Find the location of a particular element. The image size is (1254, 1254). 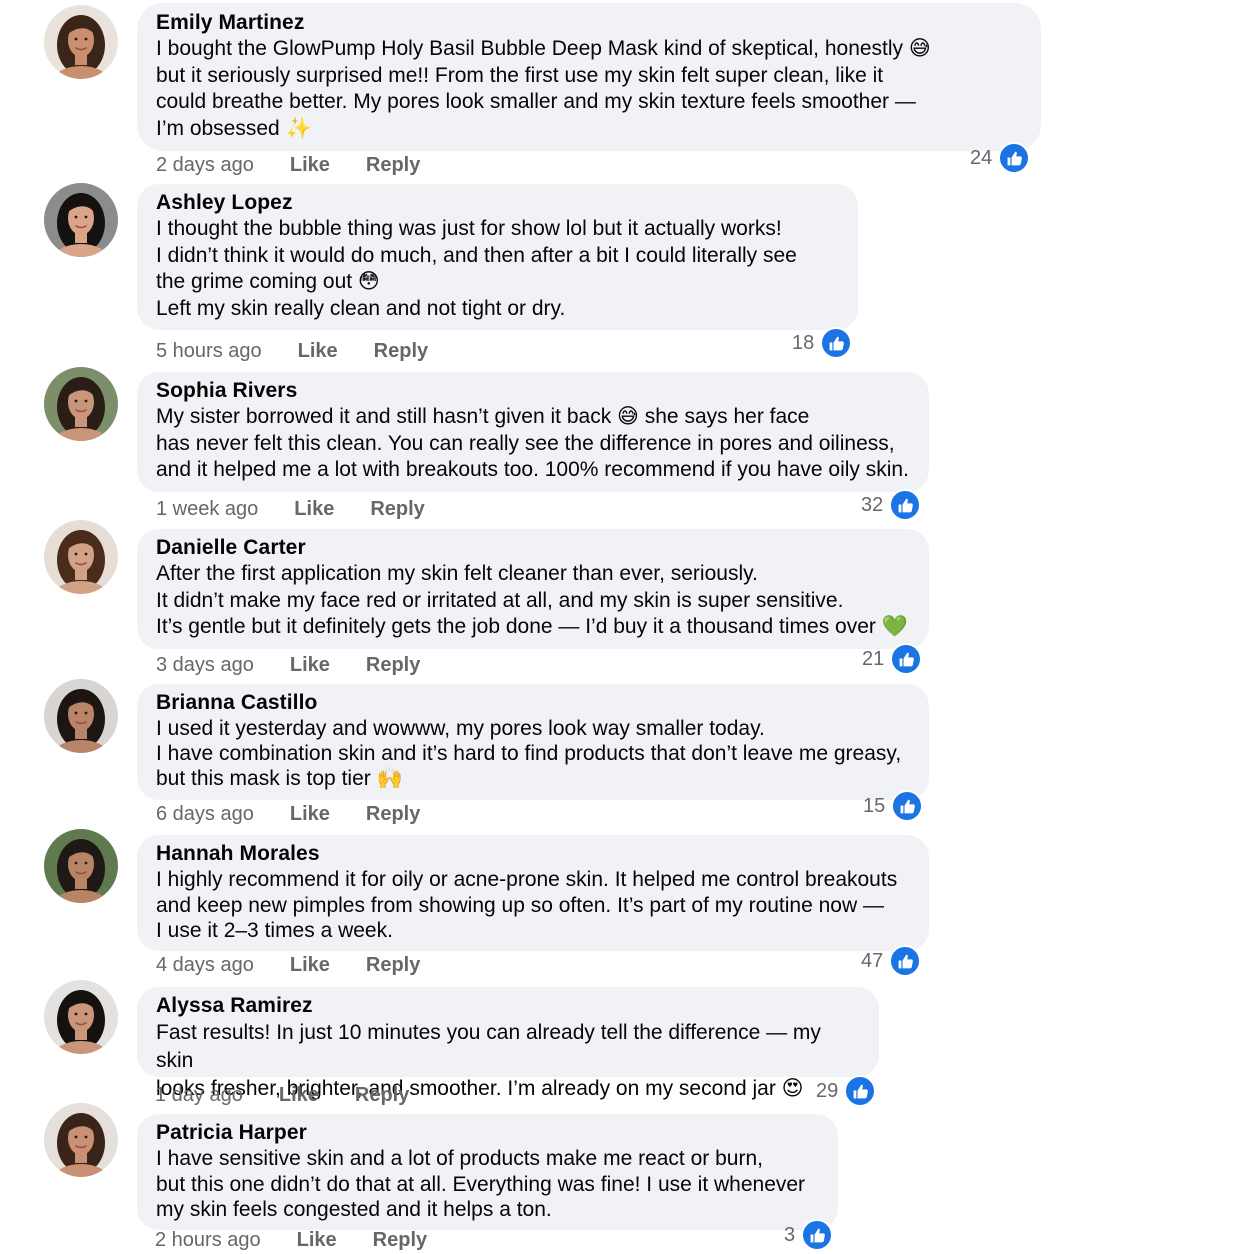

like-count-value: 3 is located at coordinates (790, 1234).